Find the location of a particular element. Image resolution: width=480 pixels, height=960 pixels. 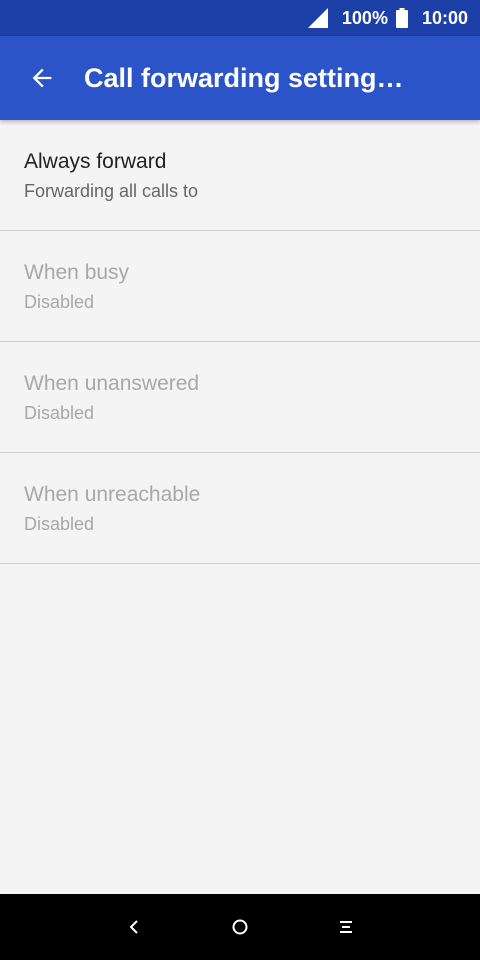

clock: 10:00 is located at coordinates (444, 17).